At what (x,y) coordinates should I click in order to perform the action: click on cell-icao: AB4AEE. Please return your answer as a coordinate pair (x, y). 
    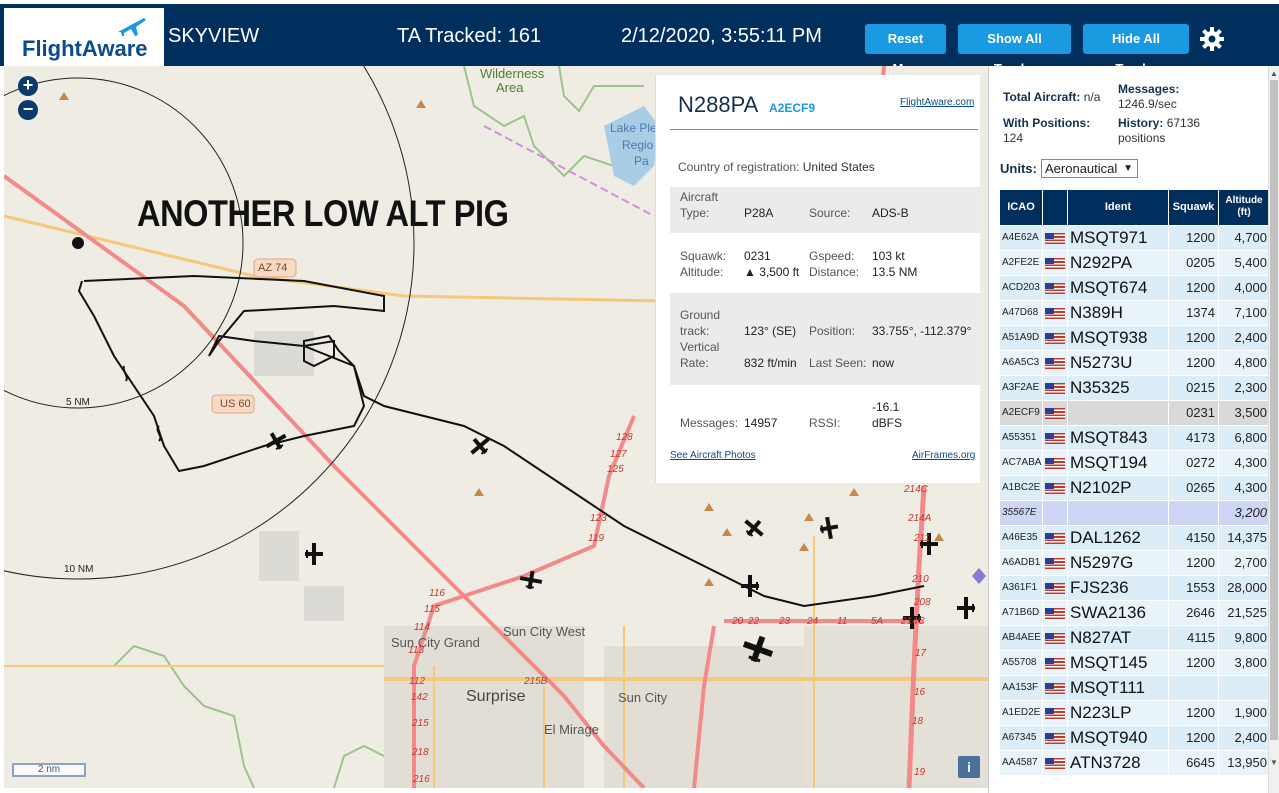
    Looking at the image, I should click on (1021, 638).